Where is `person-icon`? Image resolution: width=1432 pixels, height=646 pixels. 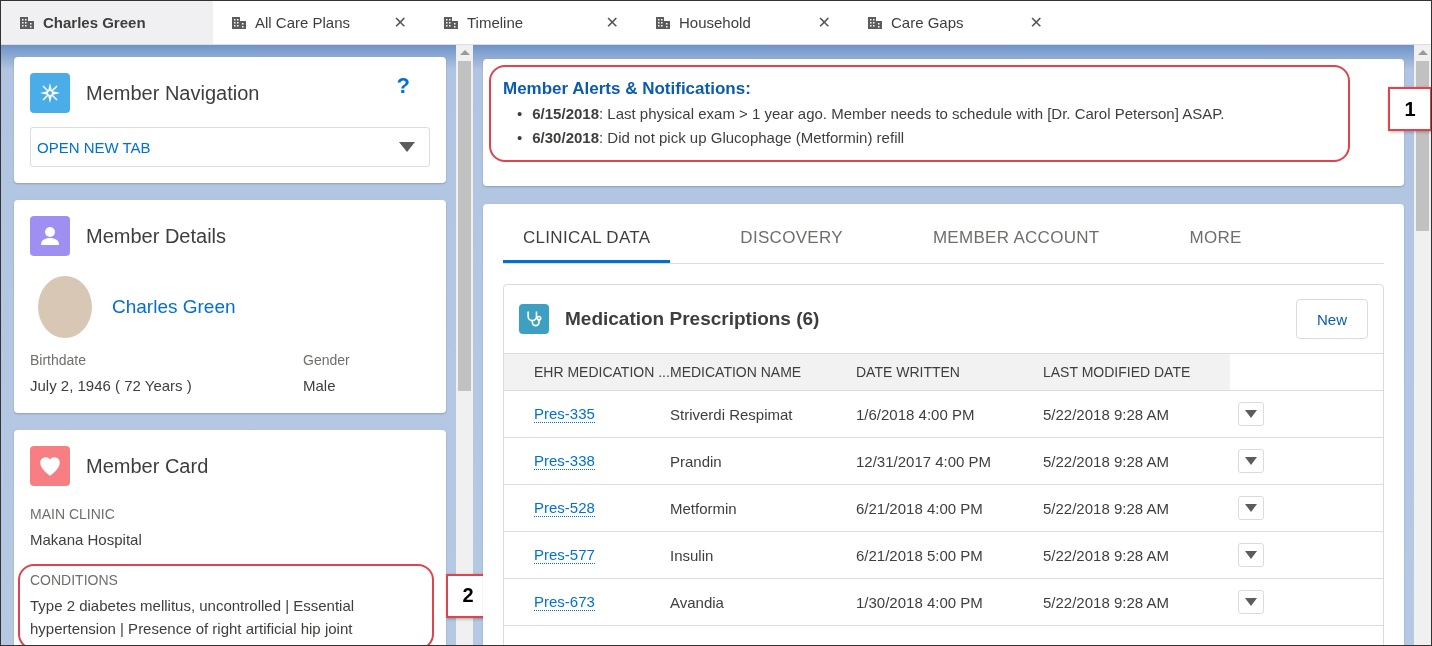 person-icon is located at coordinates (50, 236).